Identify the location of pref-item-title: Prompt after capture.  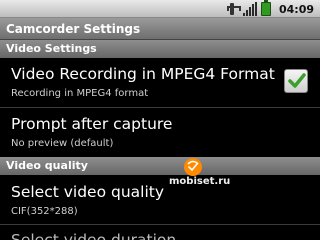
(92, 124).